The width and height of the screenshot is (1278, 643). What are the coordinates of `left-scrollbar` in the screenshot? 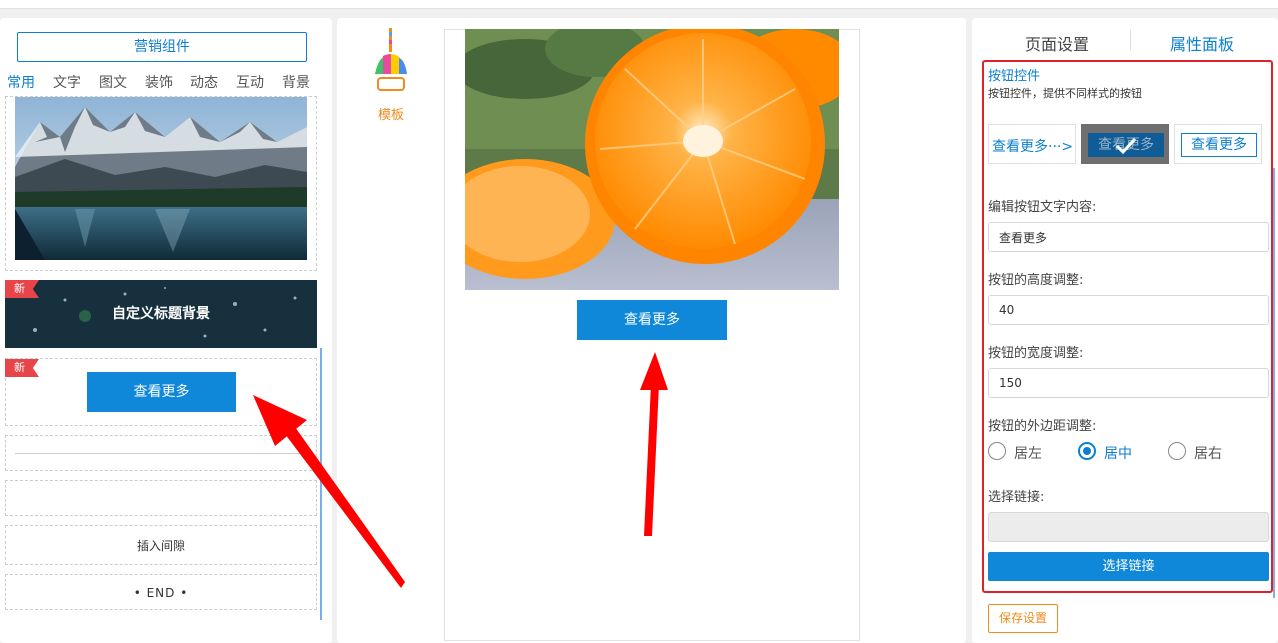 It's located at (321, 484).